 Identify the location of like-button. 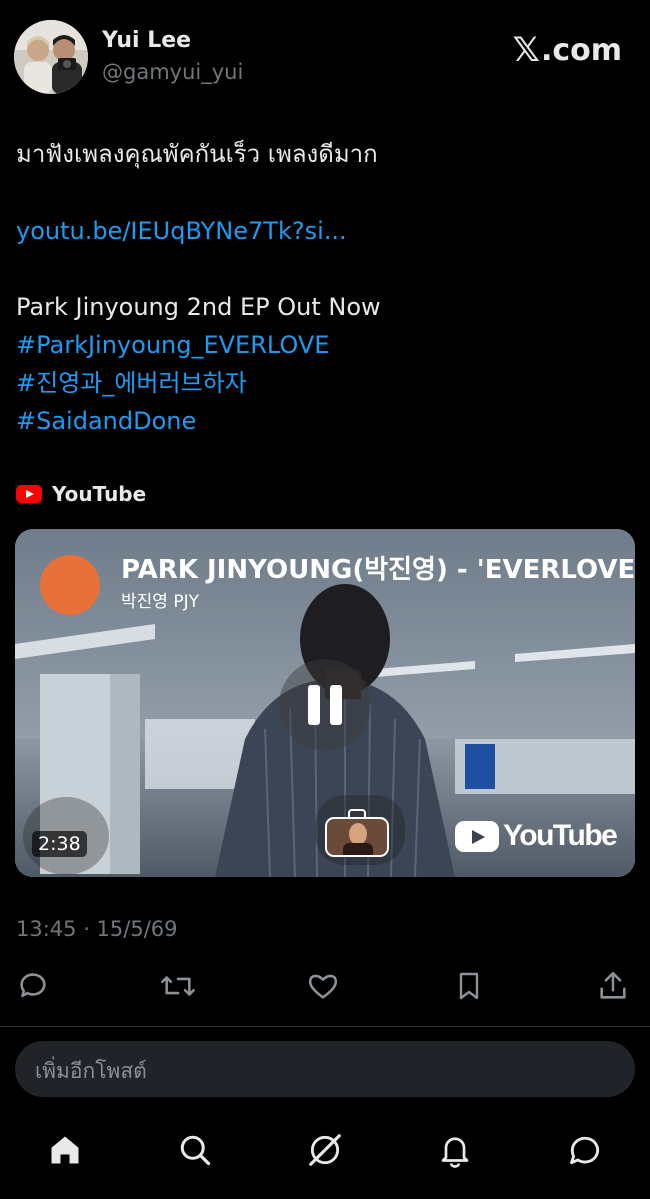
(323, 986).